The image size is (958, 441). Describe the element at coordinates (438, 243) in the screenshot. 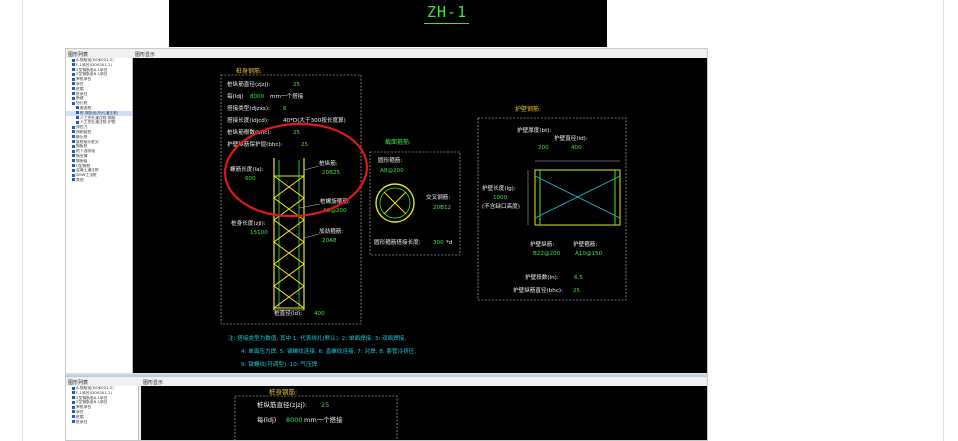

I see `ring-lap-value: 300` at that location.